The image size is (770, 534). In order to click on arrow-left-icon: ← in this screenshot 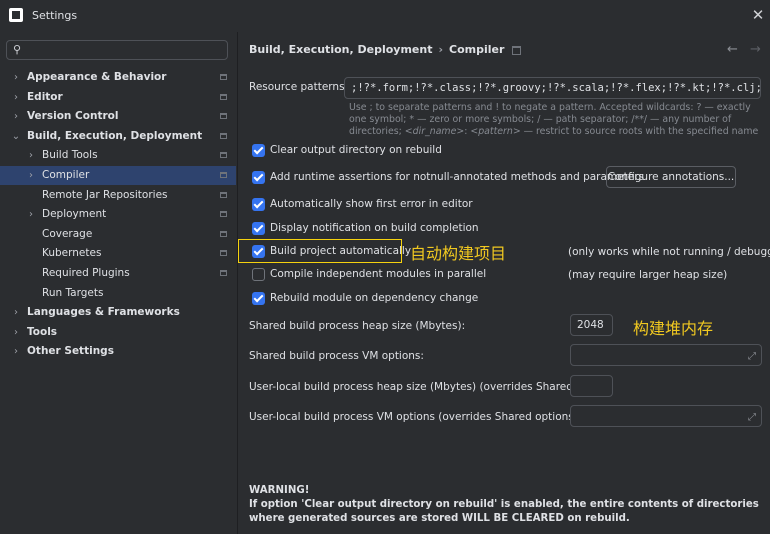, I will do `click(732, 49)`.